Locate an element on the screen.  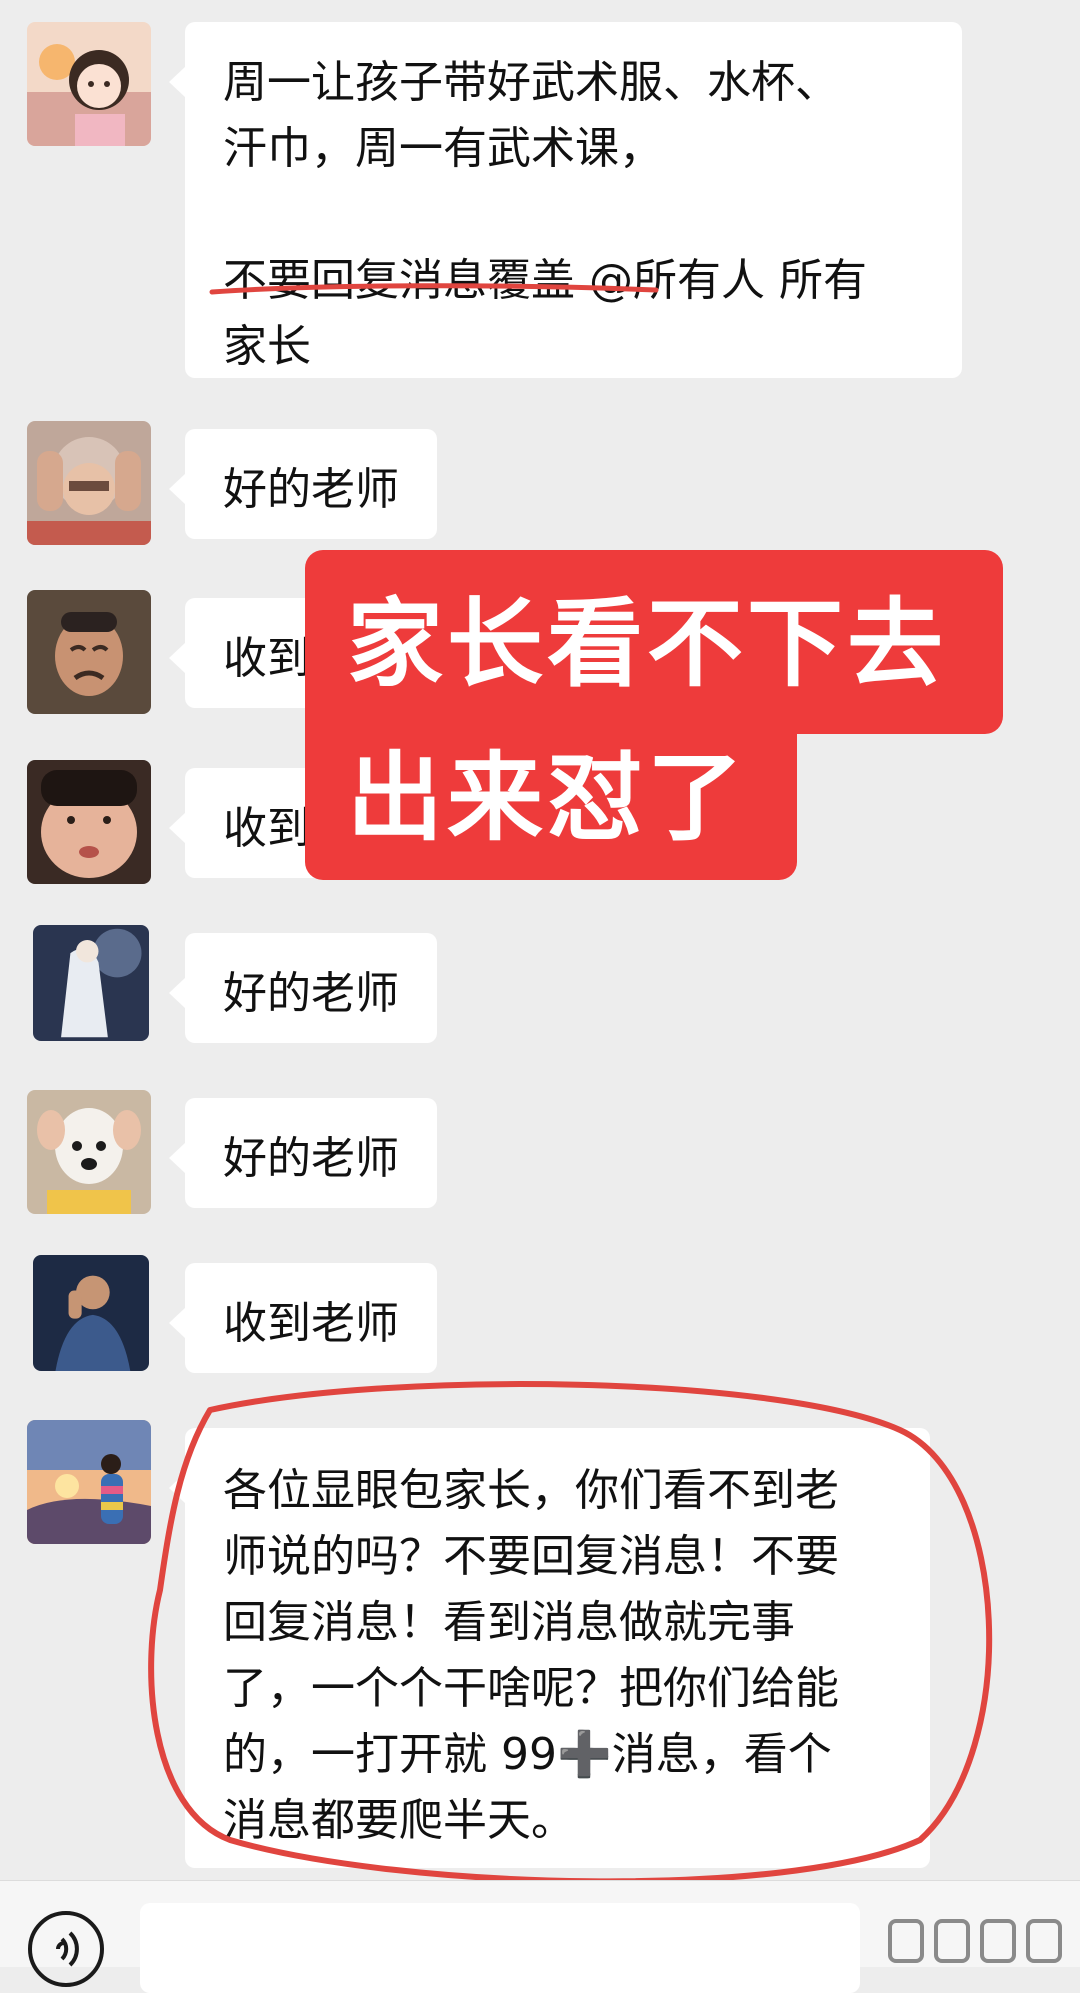
message-input is located at coordinates (500, 1948).